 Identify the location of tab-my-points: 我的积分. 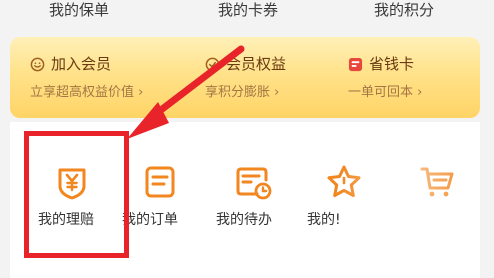
(404, 10).